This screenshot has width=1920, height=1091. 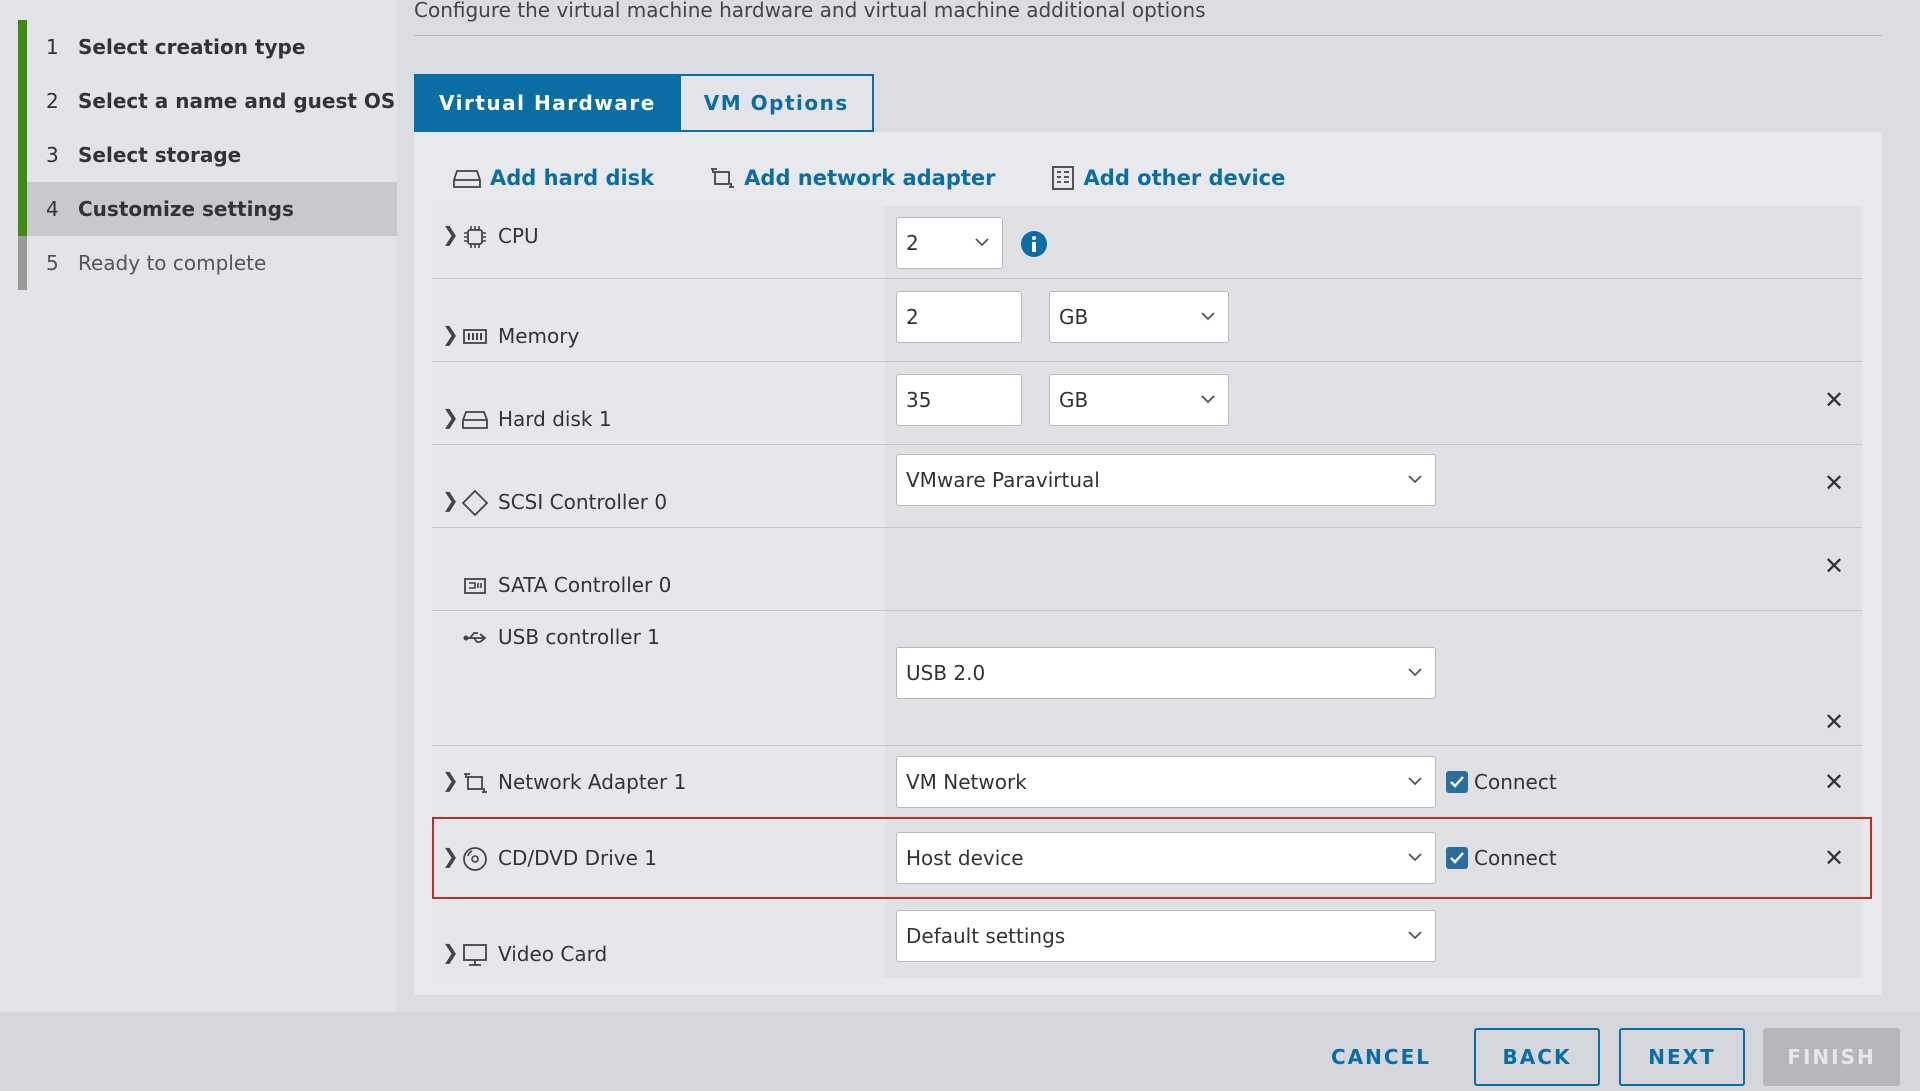 I want to click on step-ready-to-complete: 5 Ready to complete, so click(x=207, y=263).